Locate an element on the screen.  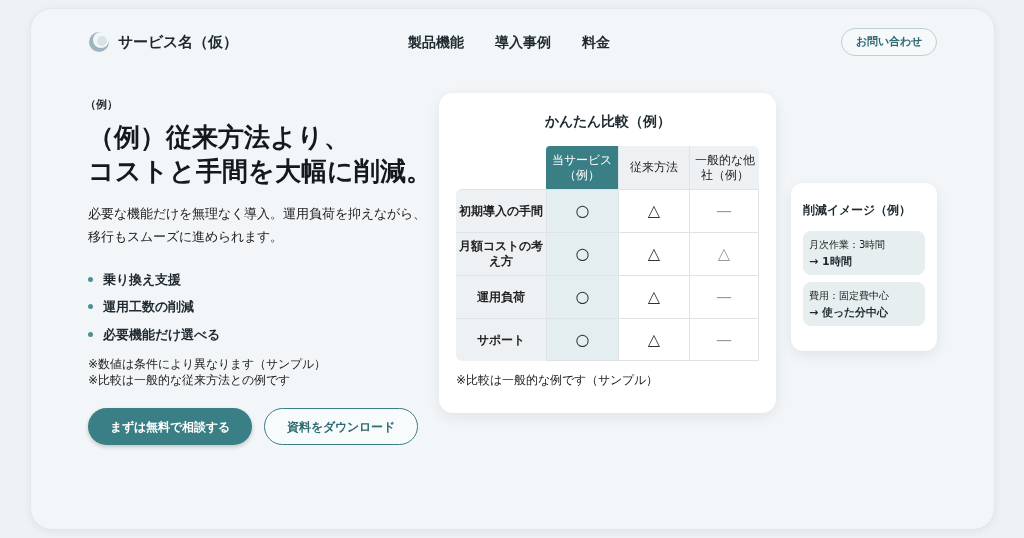
contact-button: お問い合わせ is located at coordinates (889, 42).